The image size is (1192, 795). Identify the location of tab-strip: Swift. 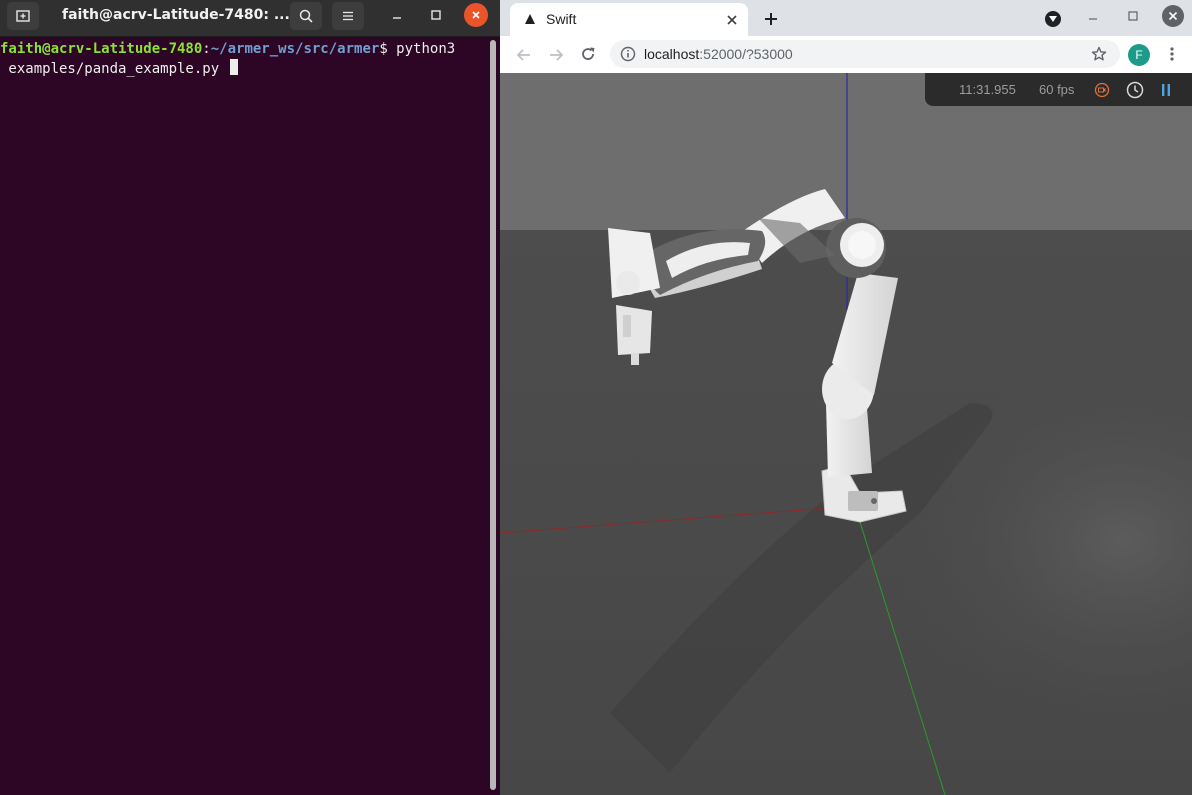
(846, 18).